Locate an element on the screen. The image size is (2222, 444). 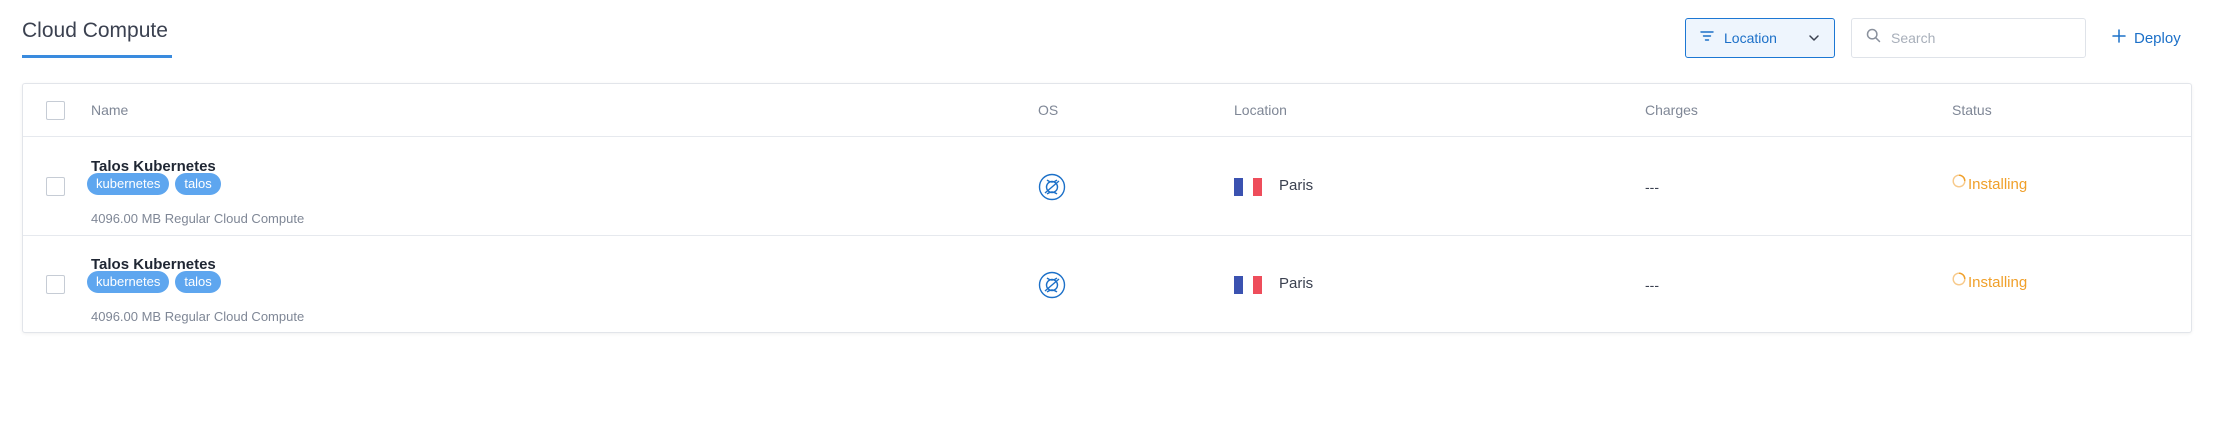
filter-icon is located at coordinates (1707, 38).